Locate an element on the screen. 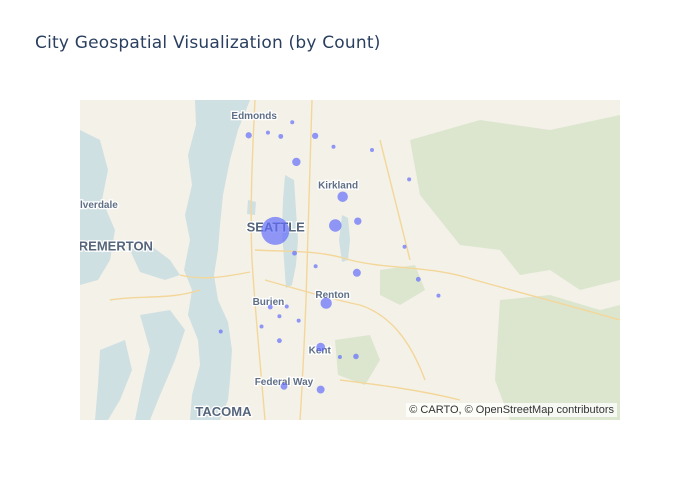 The image size is (700, 500). place-label-tacoma: TACOMA is located at coordinates (223, 411).